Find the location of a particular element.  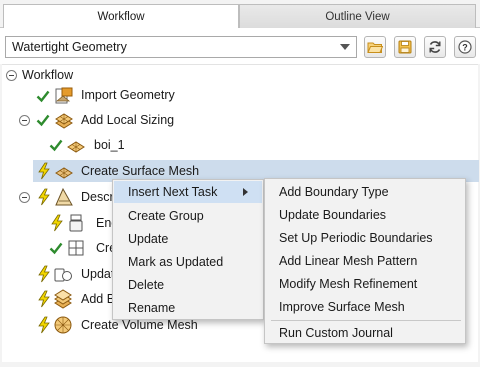

update-regions-icon is located at coordinates (63, 275).